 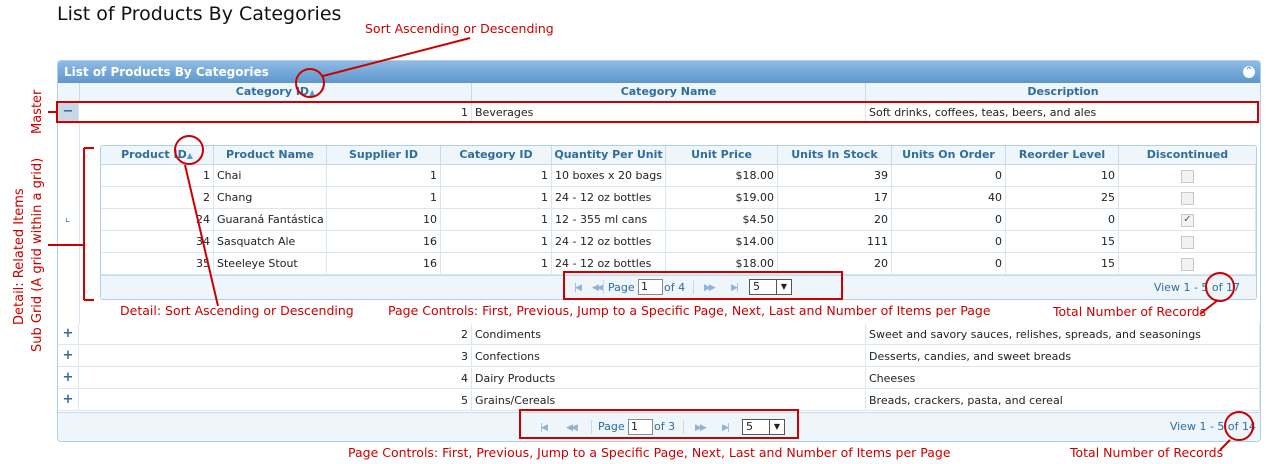 What do you see at coordinates (657, 112) in the screenshot?
I see `master-row-highlight` at bounding box center [657, 112].